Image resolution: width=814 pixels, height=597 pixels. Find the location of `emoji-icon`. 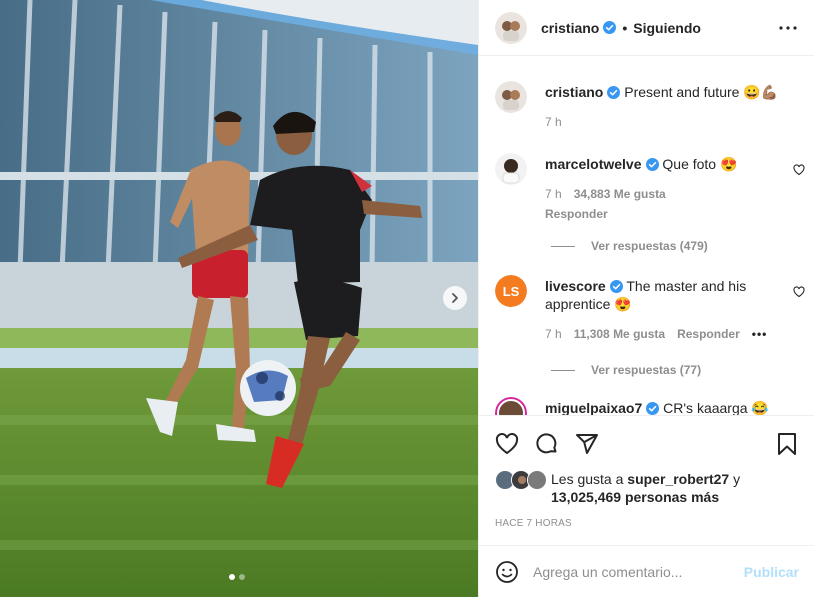

emoji-icon is located at coordinates (507, 571).